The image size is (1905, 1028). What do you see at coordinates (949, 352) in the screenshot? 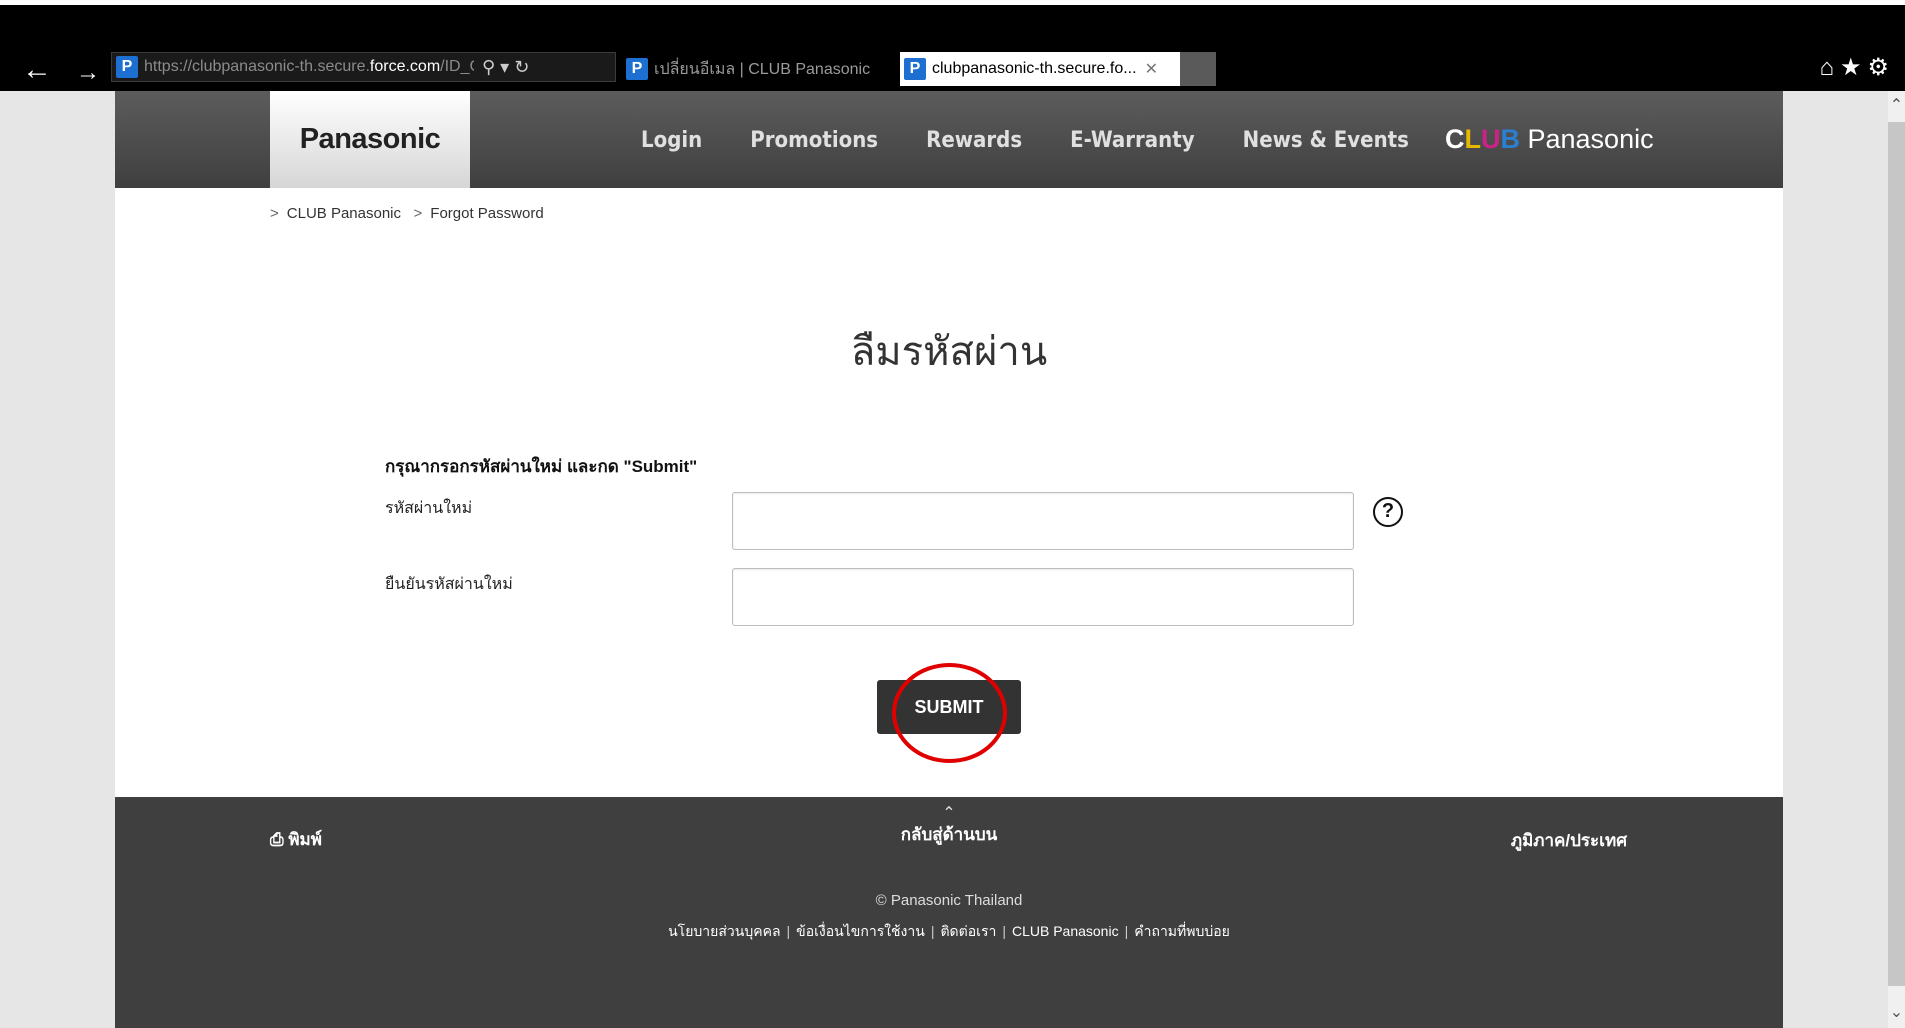
I see `page-title: ลืมรหัสผ่าน` at bounding box center [949, 352].